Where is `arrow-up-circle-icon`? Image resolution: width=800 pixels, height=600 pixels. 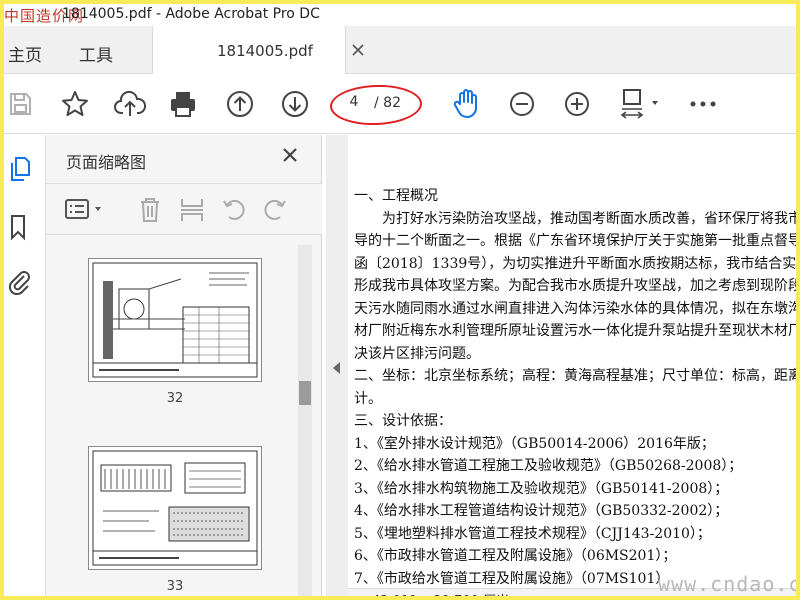 arrow-up-circle-icon is located at coordinates (240, 104).